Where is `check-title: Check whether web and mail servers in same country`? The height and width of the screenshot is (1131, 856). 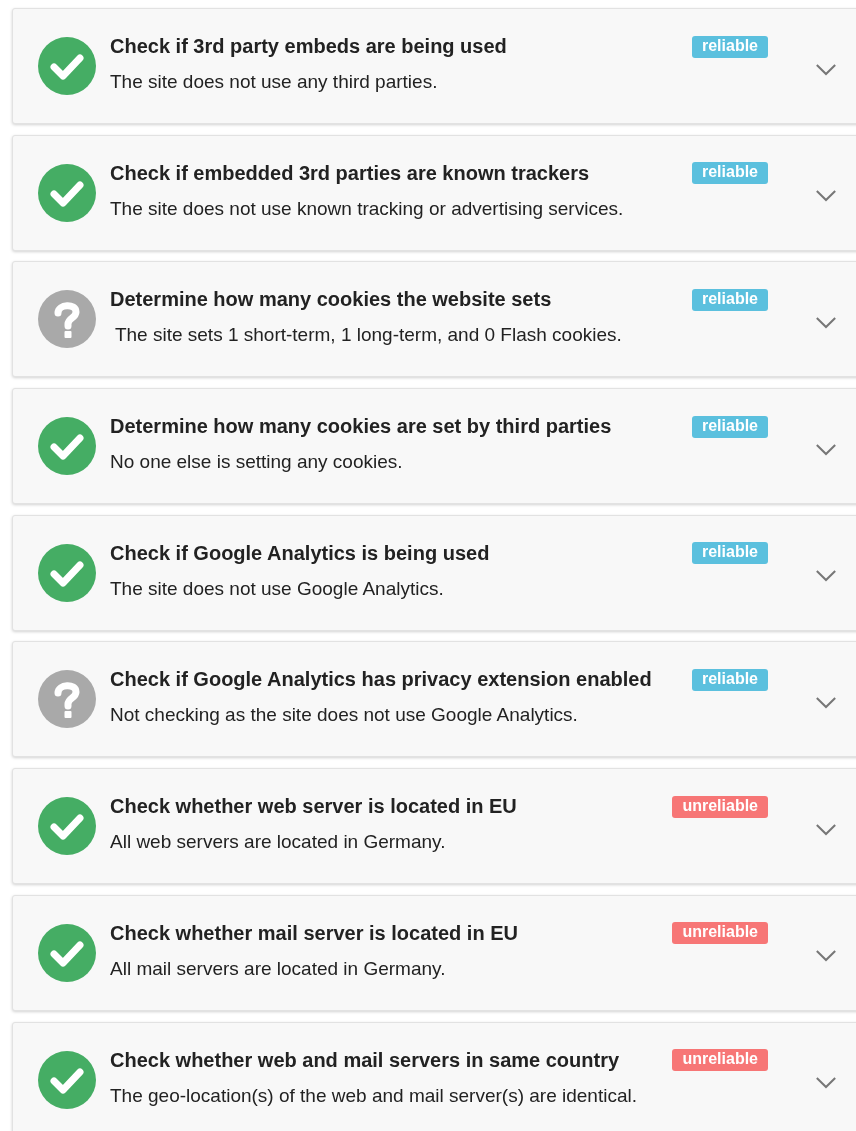 check-title: Check whether web and mail servers in same country is located at coordinates (365, 1060).